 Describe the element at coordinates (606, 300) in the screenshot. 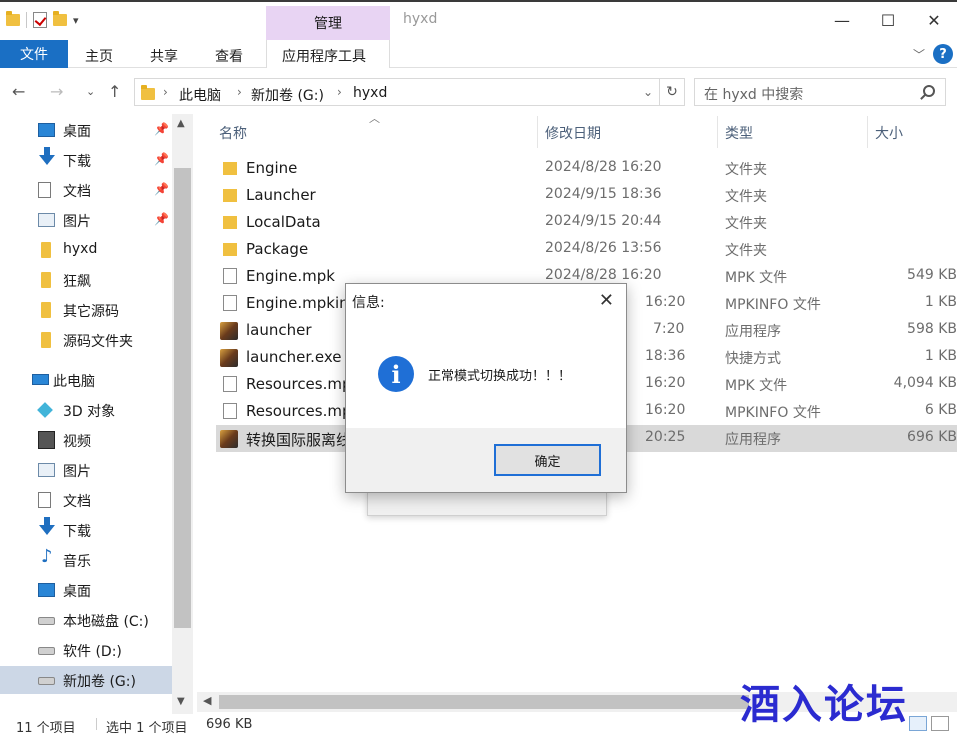

I see `dialog-close-button: ✕` at that location.